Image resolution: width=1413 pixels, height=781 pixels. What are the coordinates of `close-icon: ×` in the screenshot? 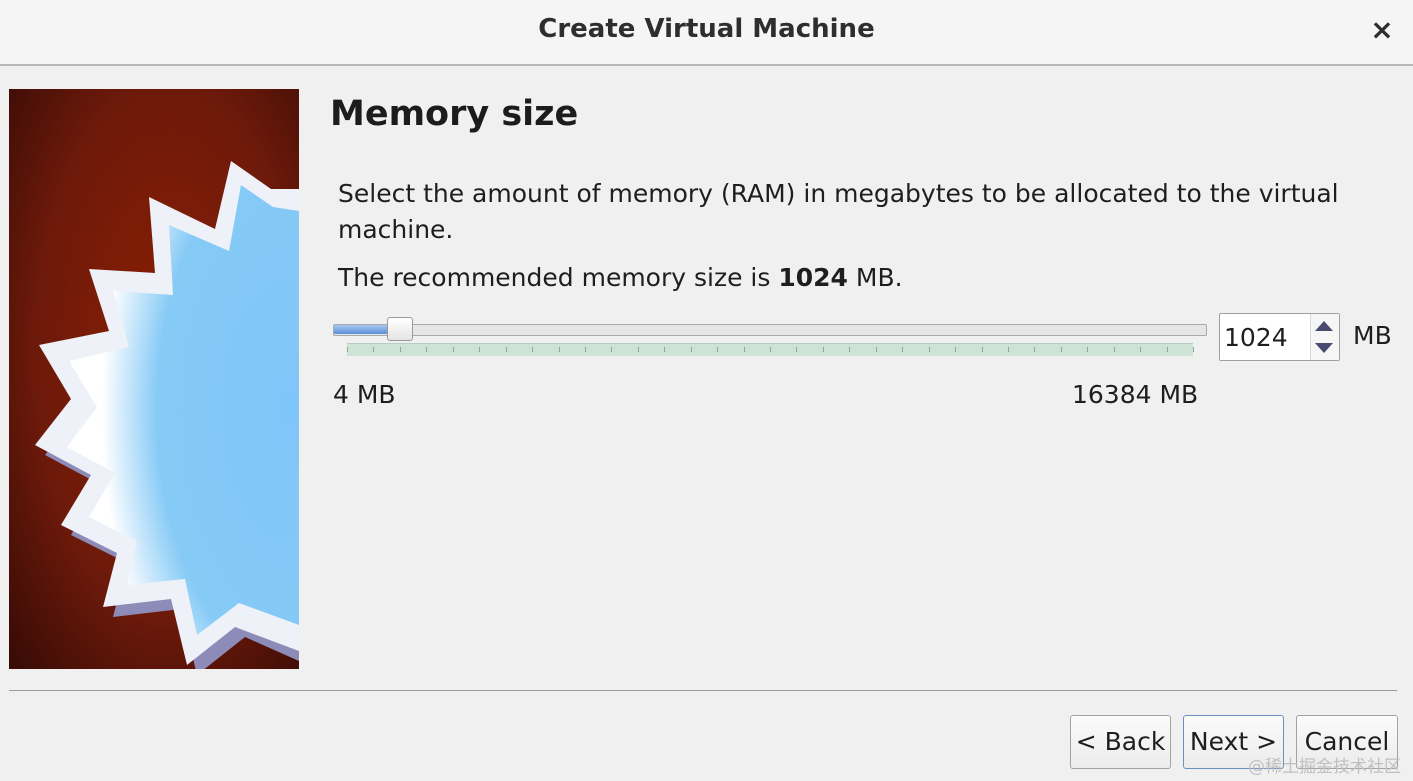 It's located at (1382, 30).